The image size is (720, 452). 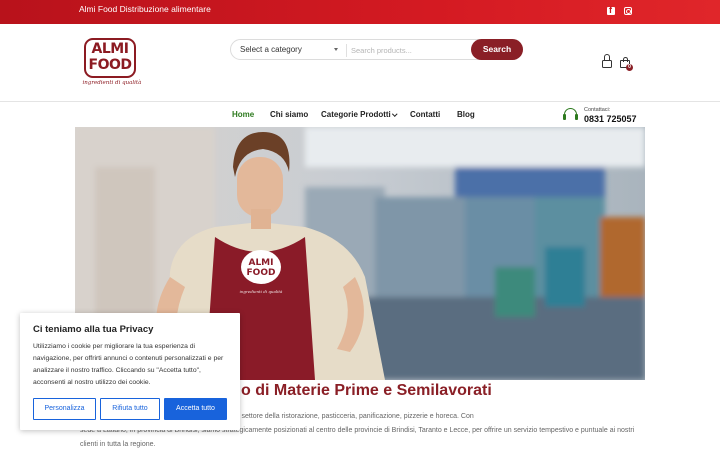 What do you see at coordinates (261, 291) in the screenshot?
I see `apron-logo-tagline: ingredienti di qualità` at bounding box center [261, 291].